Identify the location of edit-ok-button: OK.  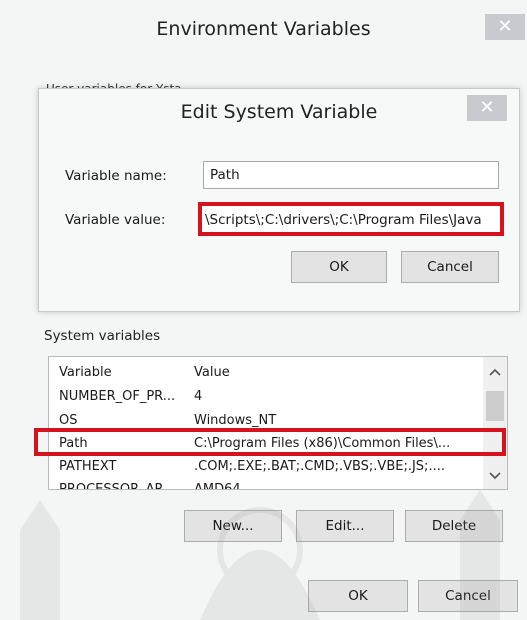
(339, 267).